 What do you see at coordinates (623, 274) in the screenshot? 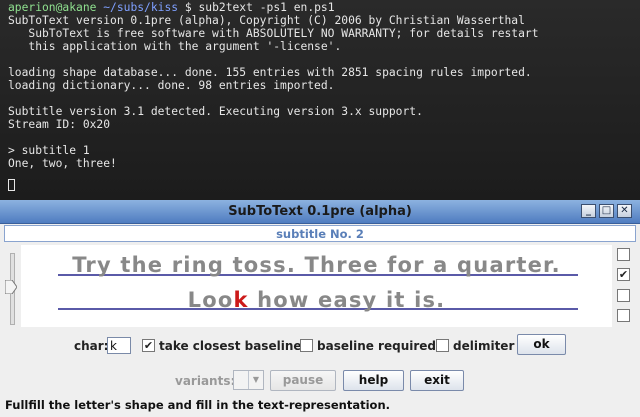
I see `right-checkbox-2: ✔` at bounding box center [623, 274].